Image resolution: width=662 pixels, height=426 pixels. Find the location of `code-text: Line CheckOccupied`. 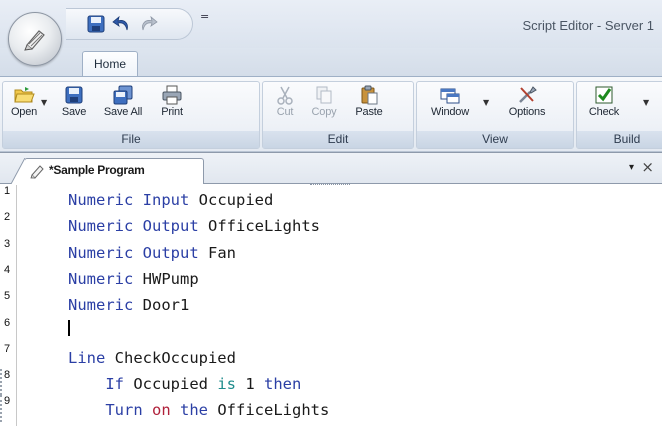

code-text: Line CheckOccupied is located at coordinates (152, 358).